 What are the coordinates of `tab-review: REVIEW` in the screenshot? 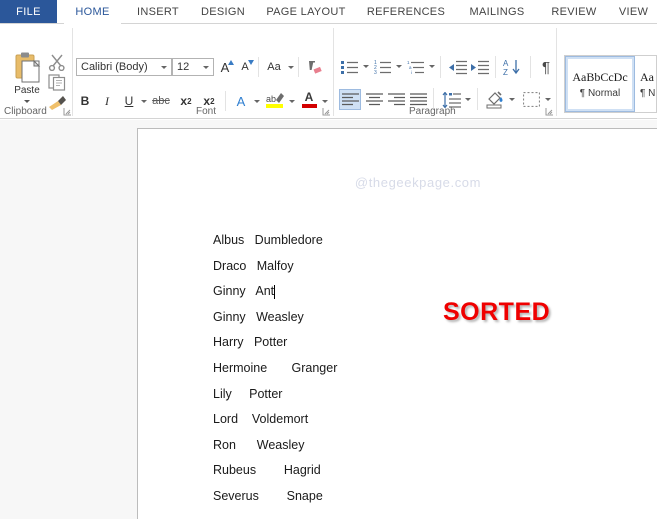 It's located at (574, 12).